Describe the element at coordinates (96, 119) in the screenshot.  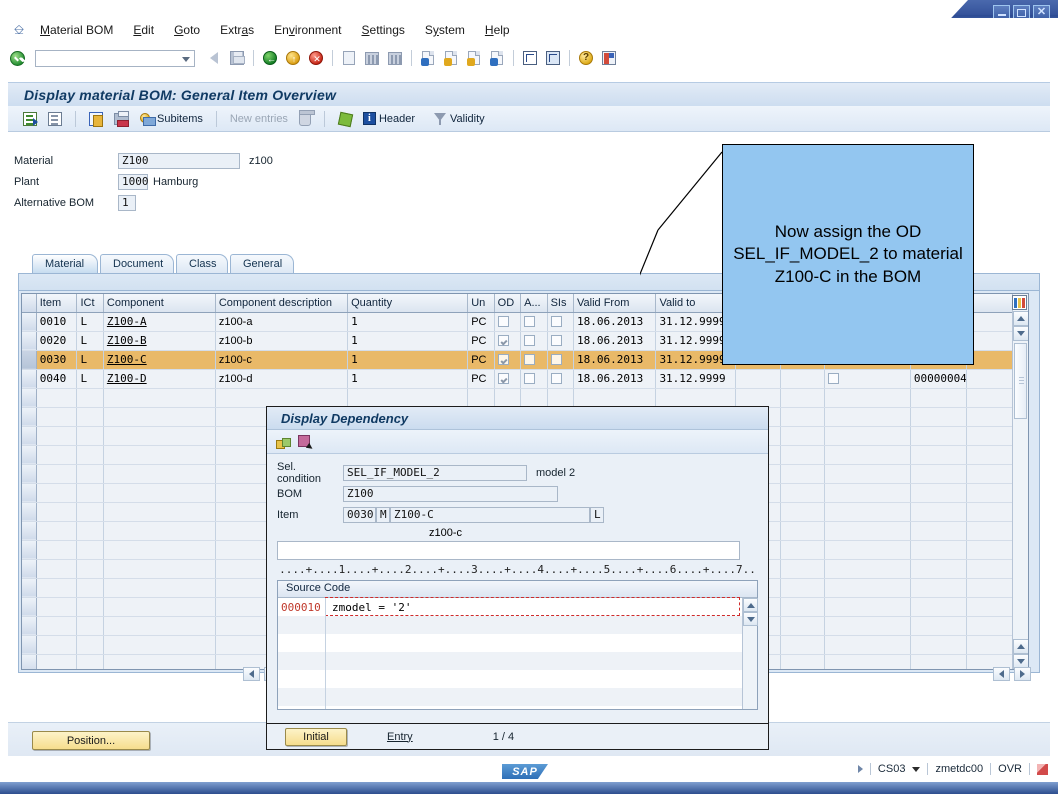
I see `display-change-button` at that location.